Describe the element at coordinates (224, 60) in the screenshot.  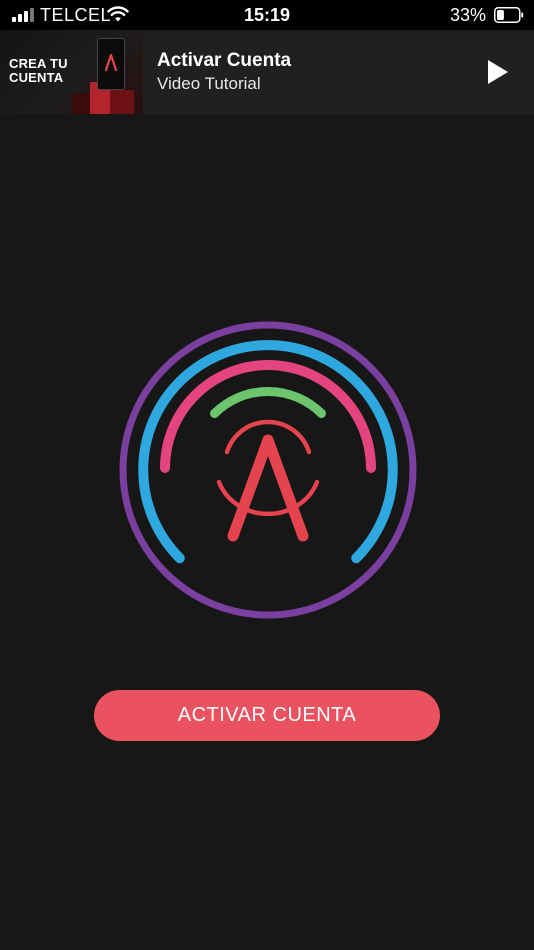
I see `banner-title: Activar Cuenta` at that location.